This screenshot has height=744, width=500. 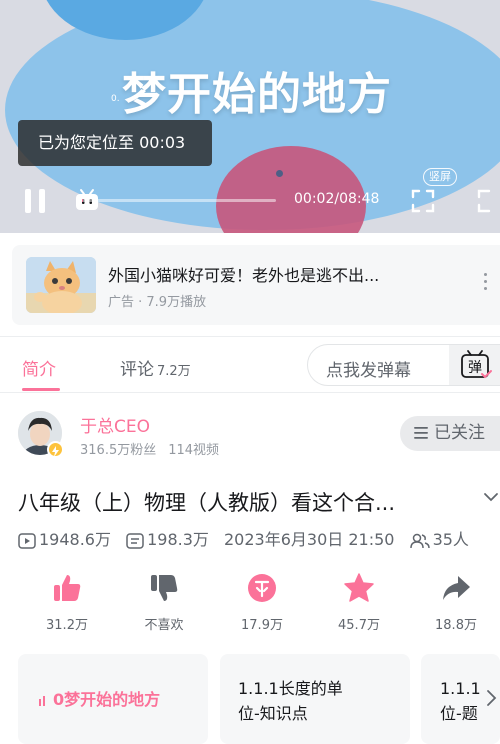 What do you see at coordinates (459, 433) in the screenshot?
I see `follow-button-label: 已关注` at bounding box center [459, 433].